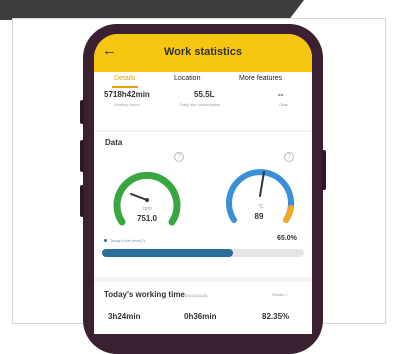 The image size is (400, 354). I want to click on fuel-level-bar, so click(203, 253).